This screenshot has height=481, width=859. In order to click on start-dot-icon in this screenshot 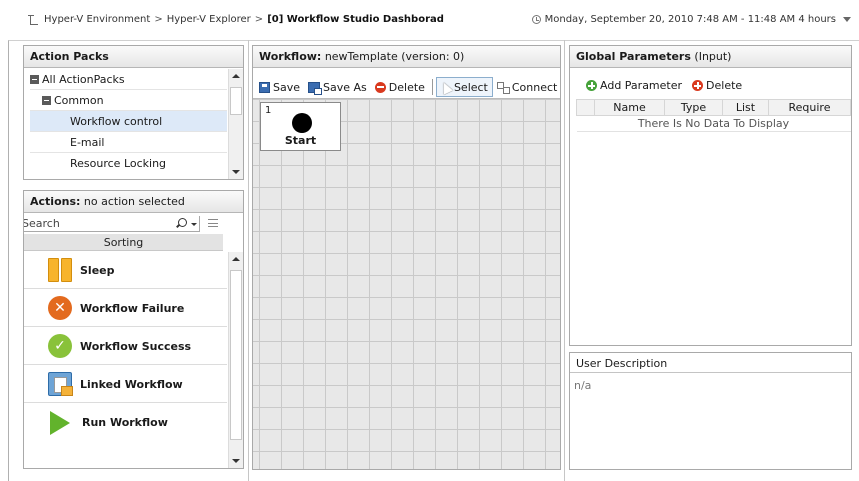, I will do `click(302, 123)`.